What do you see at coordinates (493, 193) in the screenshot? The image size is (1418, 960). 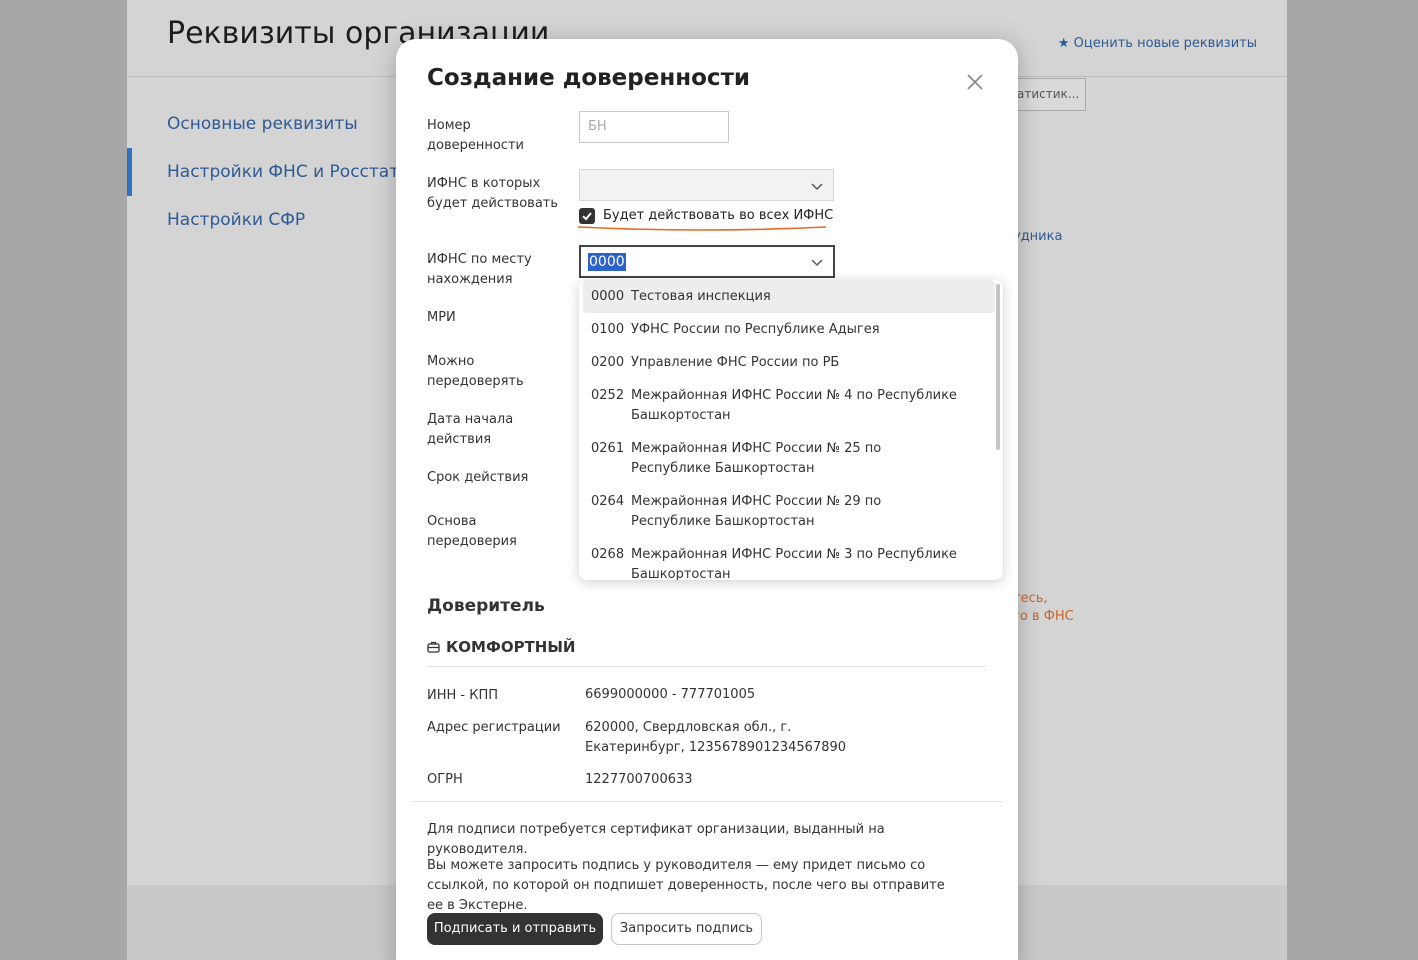 I see `ifns-label: ИФНС в которых будет действовать` at bounding box center [493, 193].